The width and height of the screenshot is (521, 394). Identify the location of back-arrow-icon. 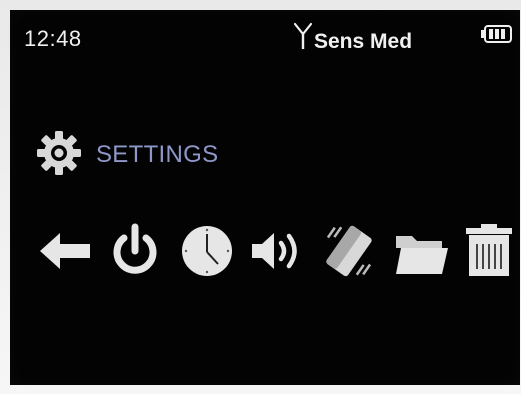
(65, 251).